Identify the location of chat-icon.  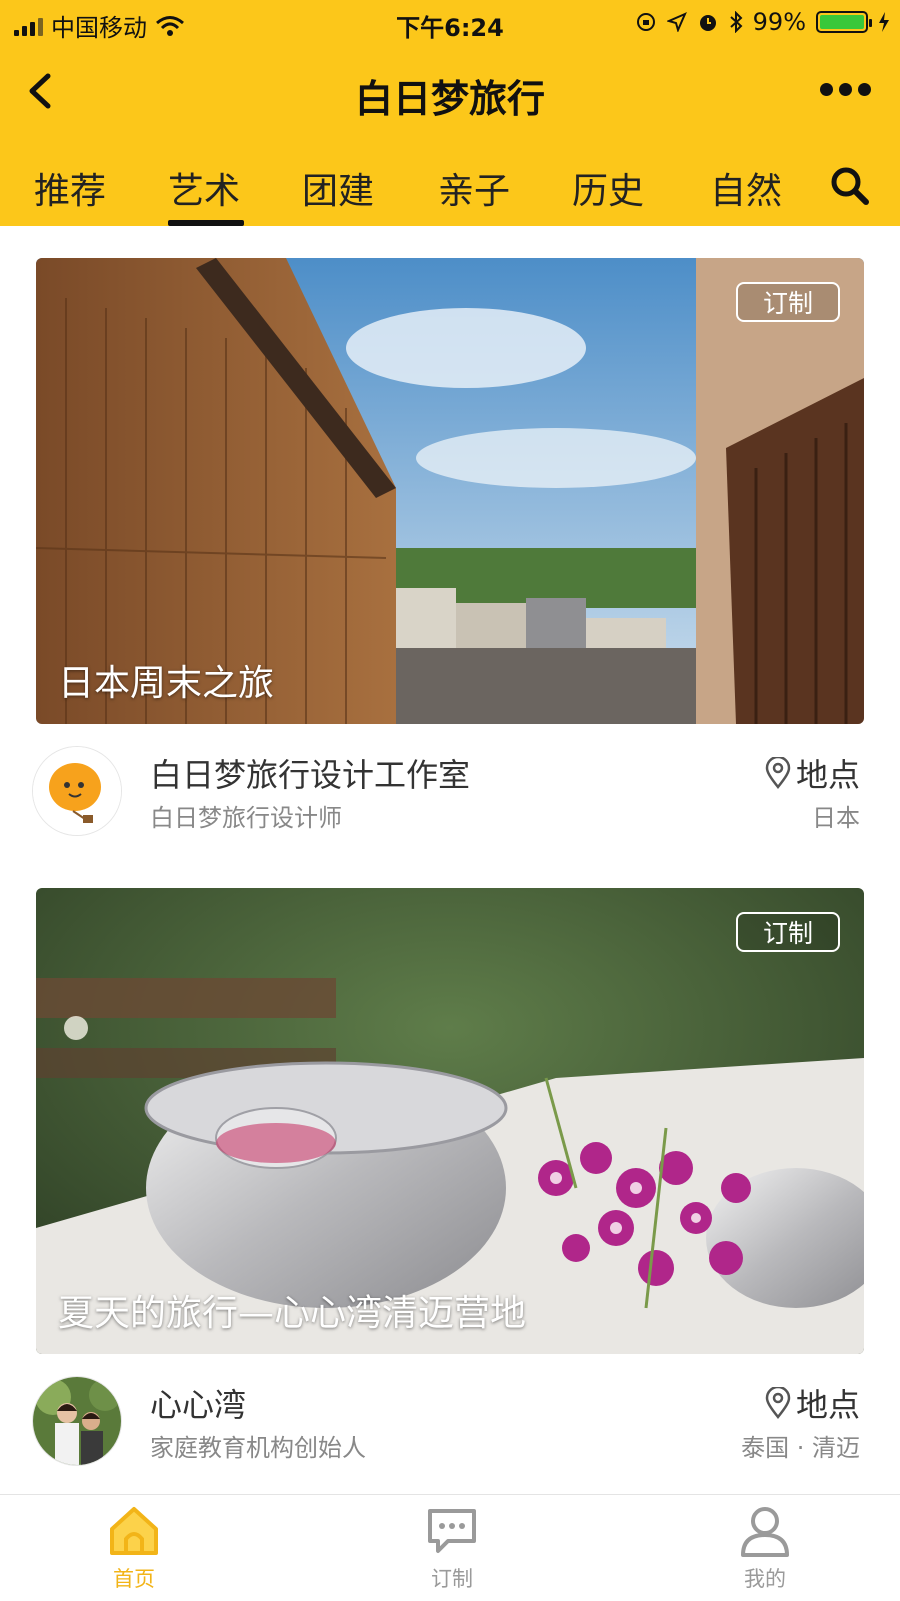
(452, 1531).